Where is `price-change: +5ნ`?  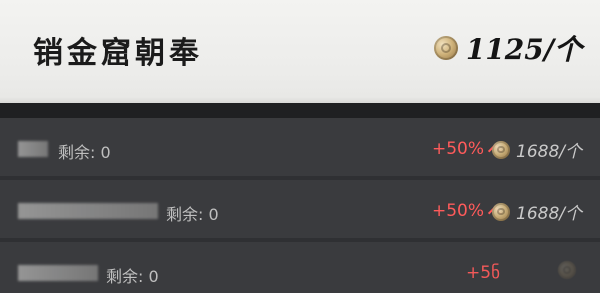
price-change: +5ნ is located at coordinates (483, 273).